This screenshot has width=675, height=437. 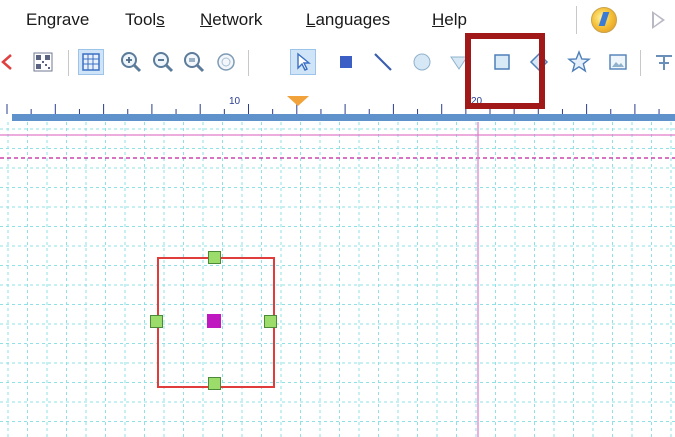 What do you see at coordinates (214, 321) in the screenshot?
I see `shape-center-handle` at bounding box center [214, 321].